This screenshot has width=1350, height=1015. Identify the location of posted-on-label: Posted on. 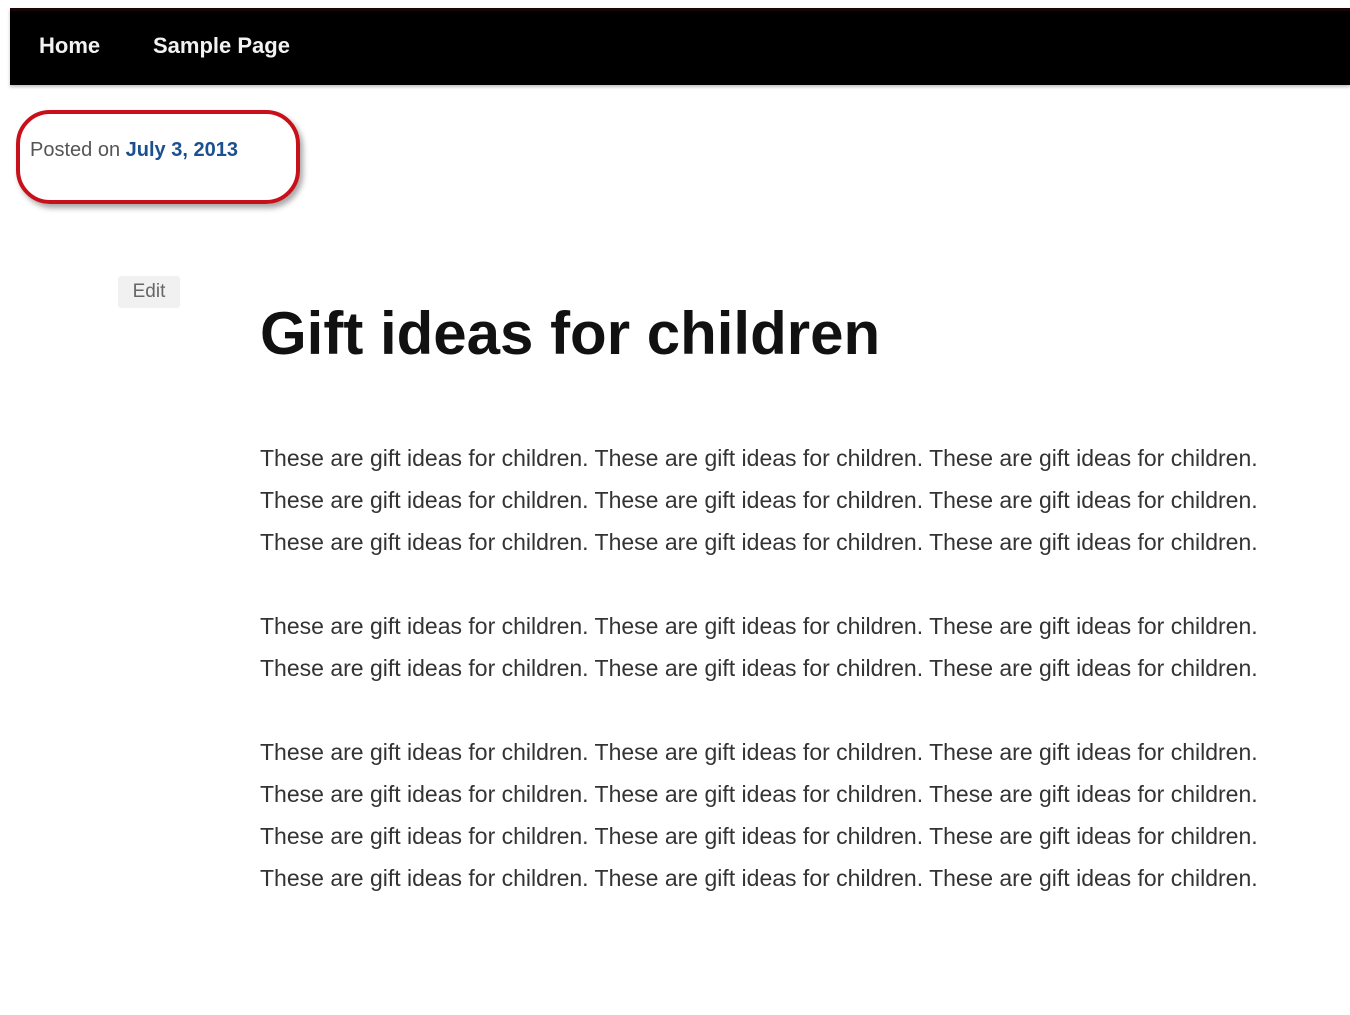
(75, 150).